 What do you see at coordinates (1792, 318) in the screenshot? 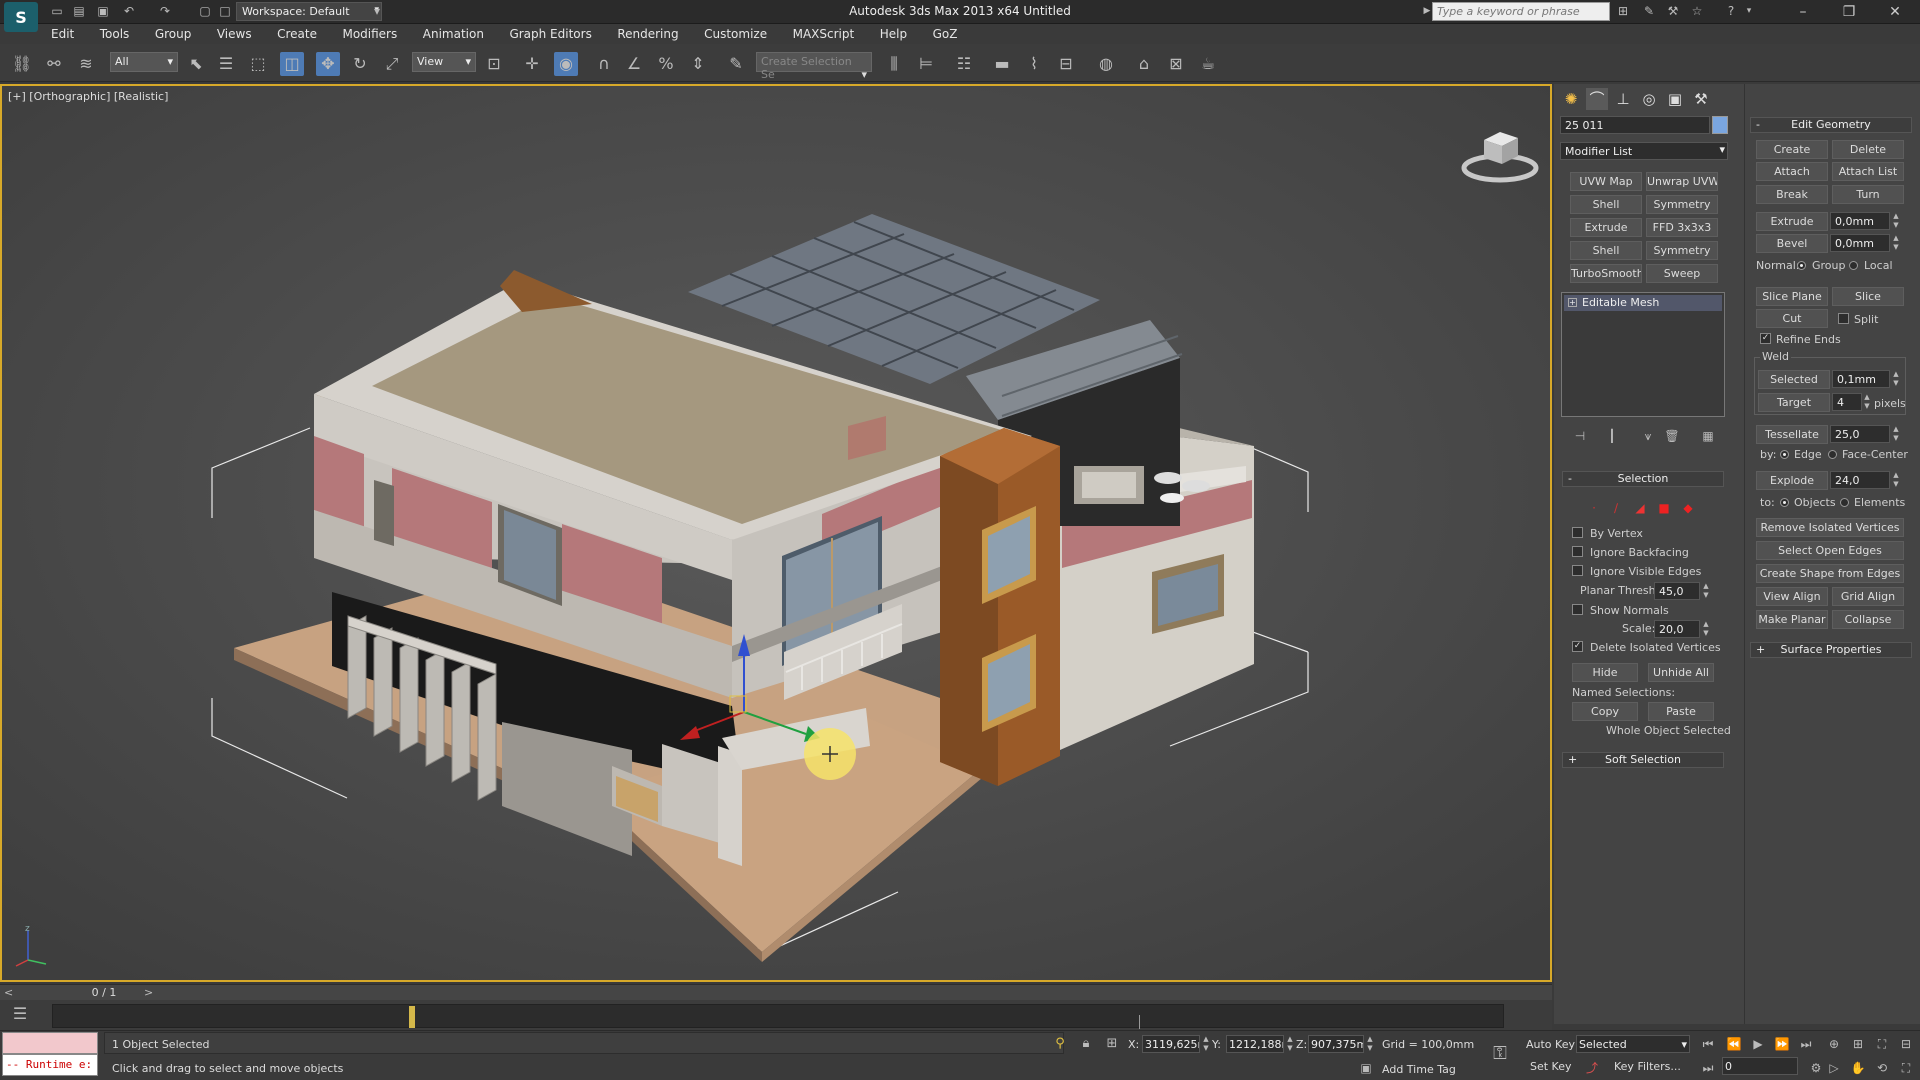
I see `cut-button: Cut` at bounding box center [1792, 318].